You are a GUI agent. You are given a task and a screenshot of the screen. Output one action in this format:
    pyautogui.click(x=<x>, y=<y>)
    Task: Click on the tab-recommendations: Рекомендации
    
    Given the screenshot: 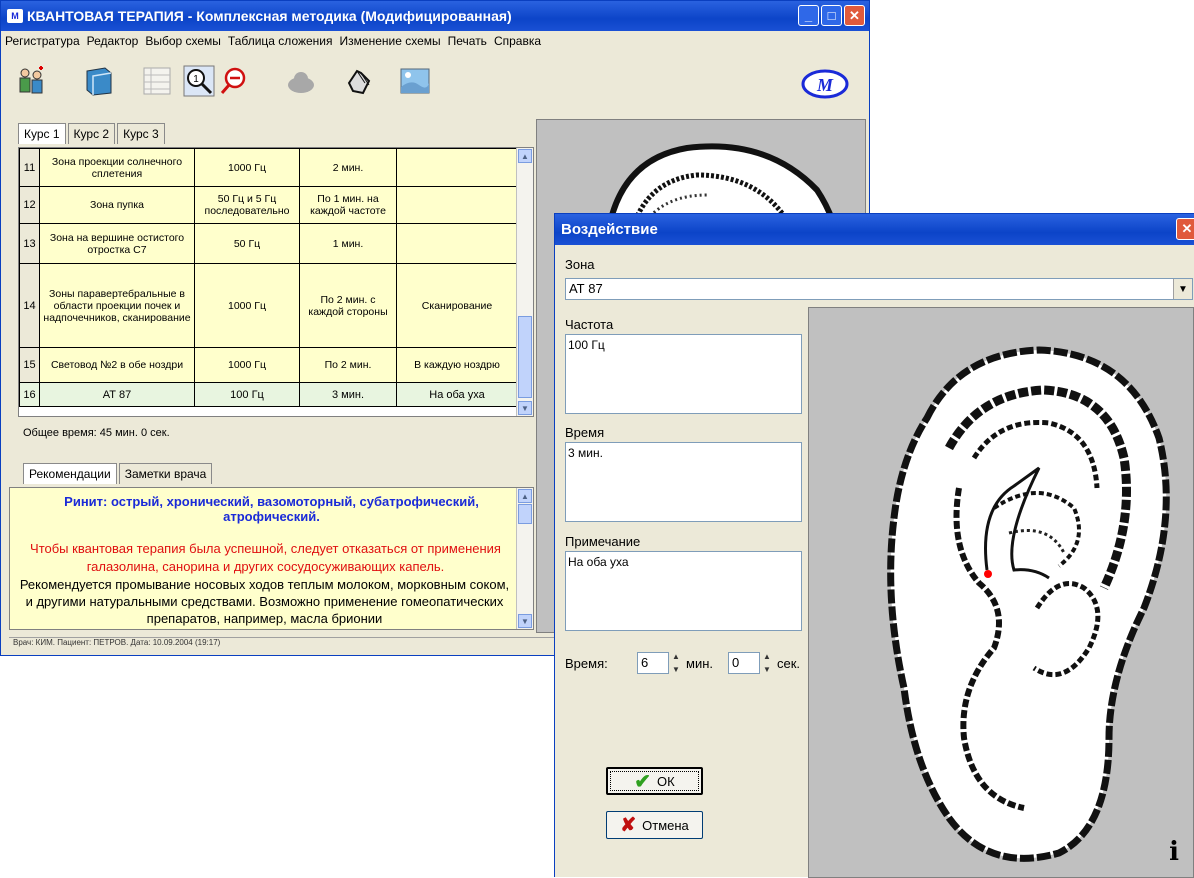 What is the action you would take?
    pyautogui.click(x=70, y=473)
    